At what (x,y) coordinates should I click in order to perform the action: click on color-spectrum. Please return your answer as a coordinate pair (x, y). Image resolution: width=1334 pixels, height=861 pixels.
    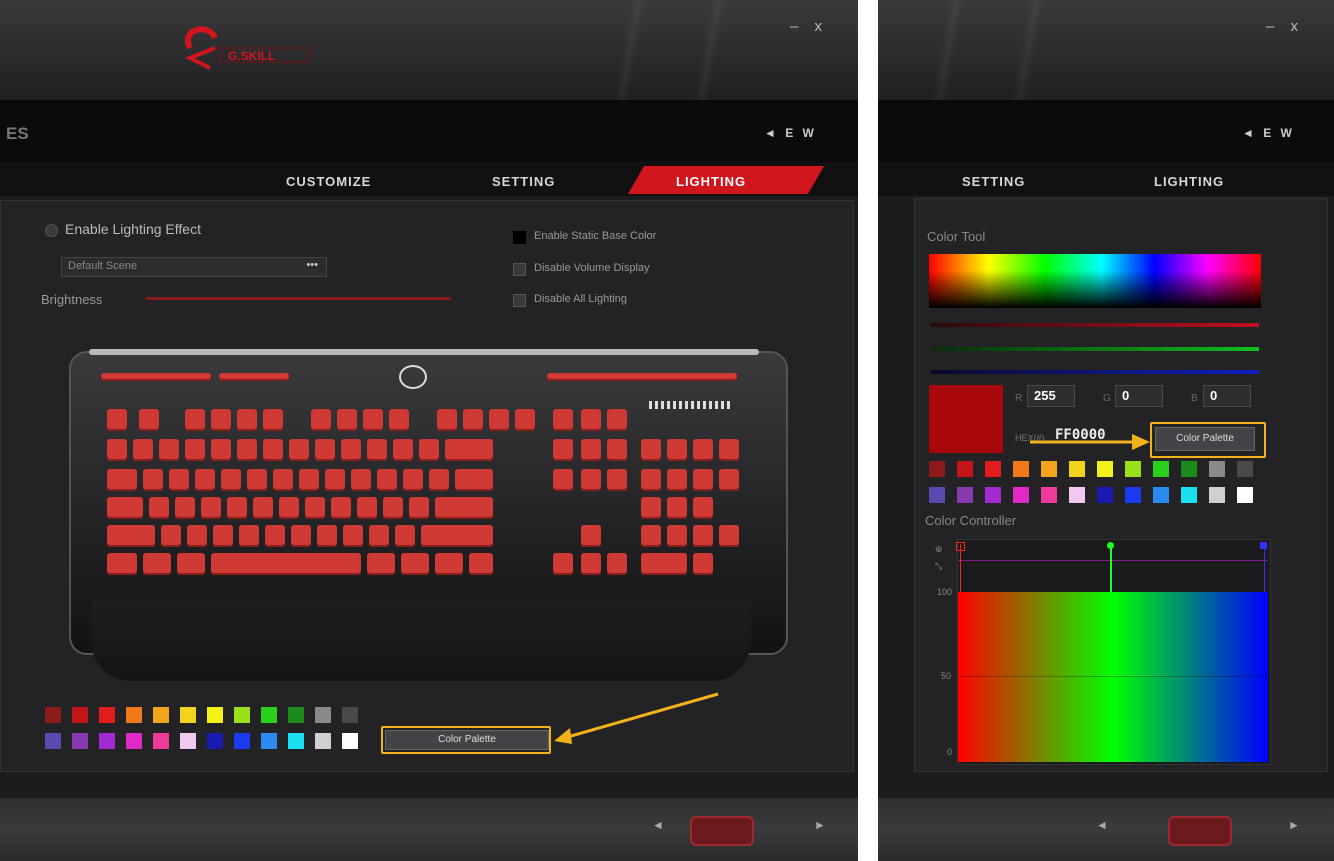
    Looking at the image, I should click on (1095, 281).